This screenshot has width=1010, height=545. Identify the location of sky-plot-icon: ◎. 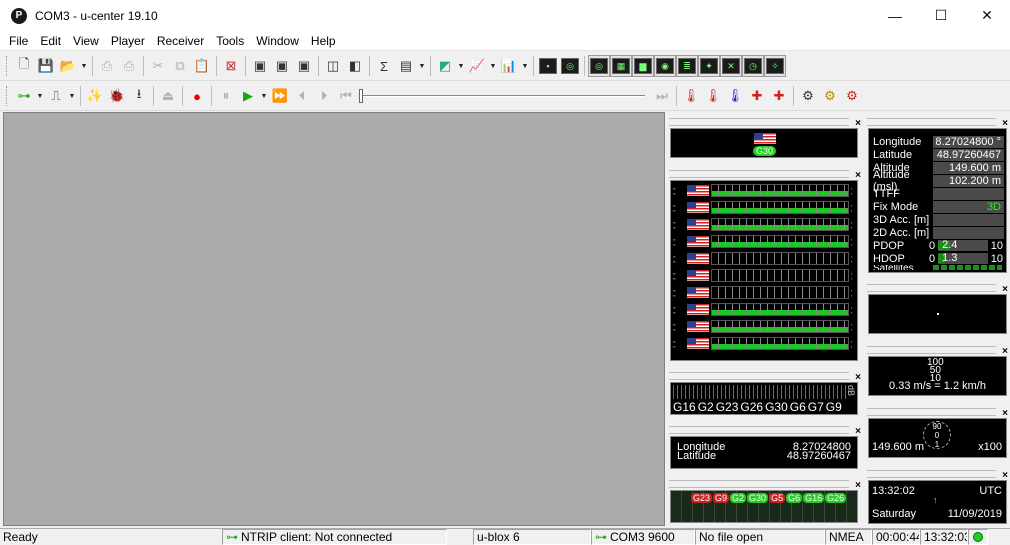
(570, 66).